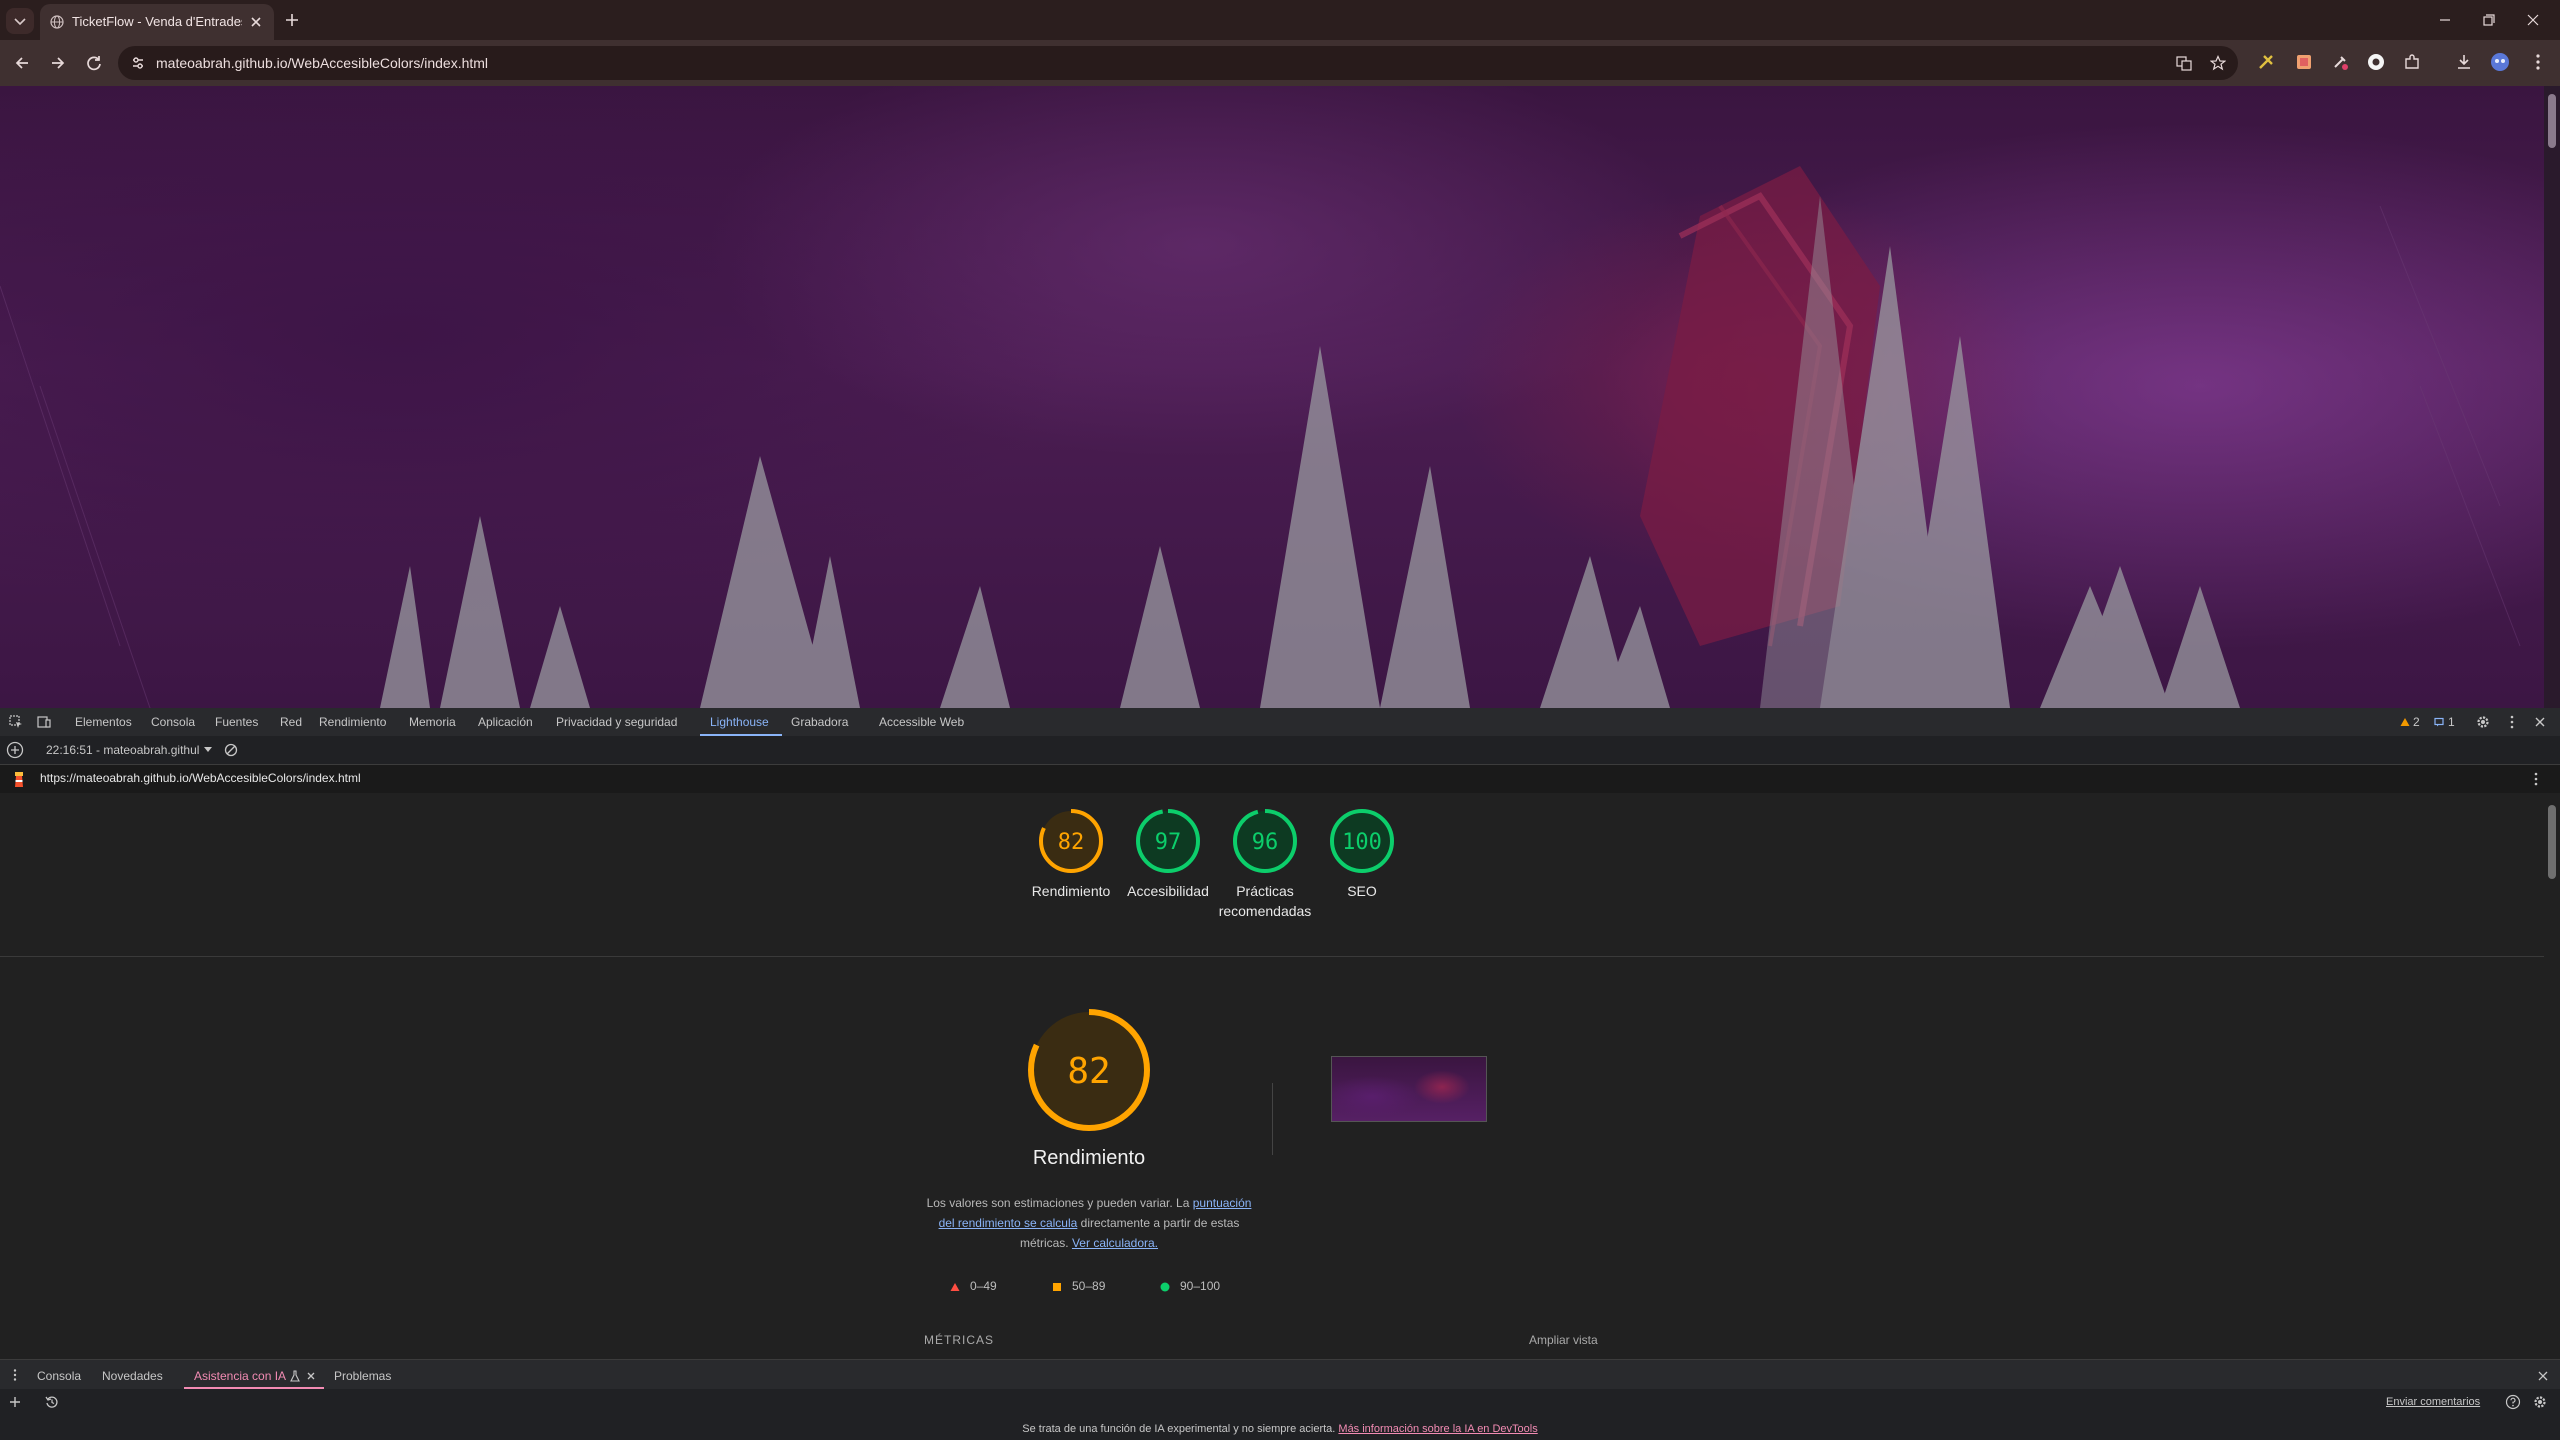  I want to click on profile-avatar-icon, so click(2500, 62).